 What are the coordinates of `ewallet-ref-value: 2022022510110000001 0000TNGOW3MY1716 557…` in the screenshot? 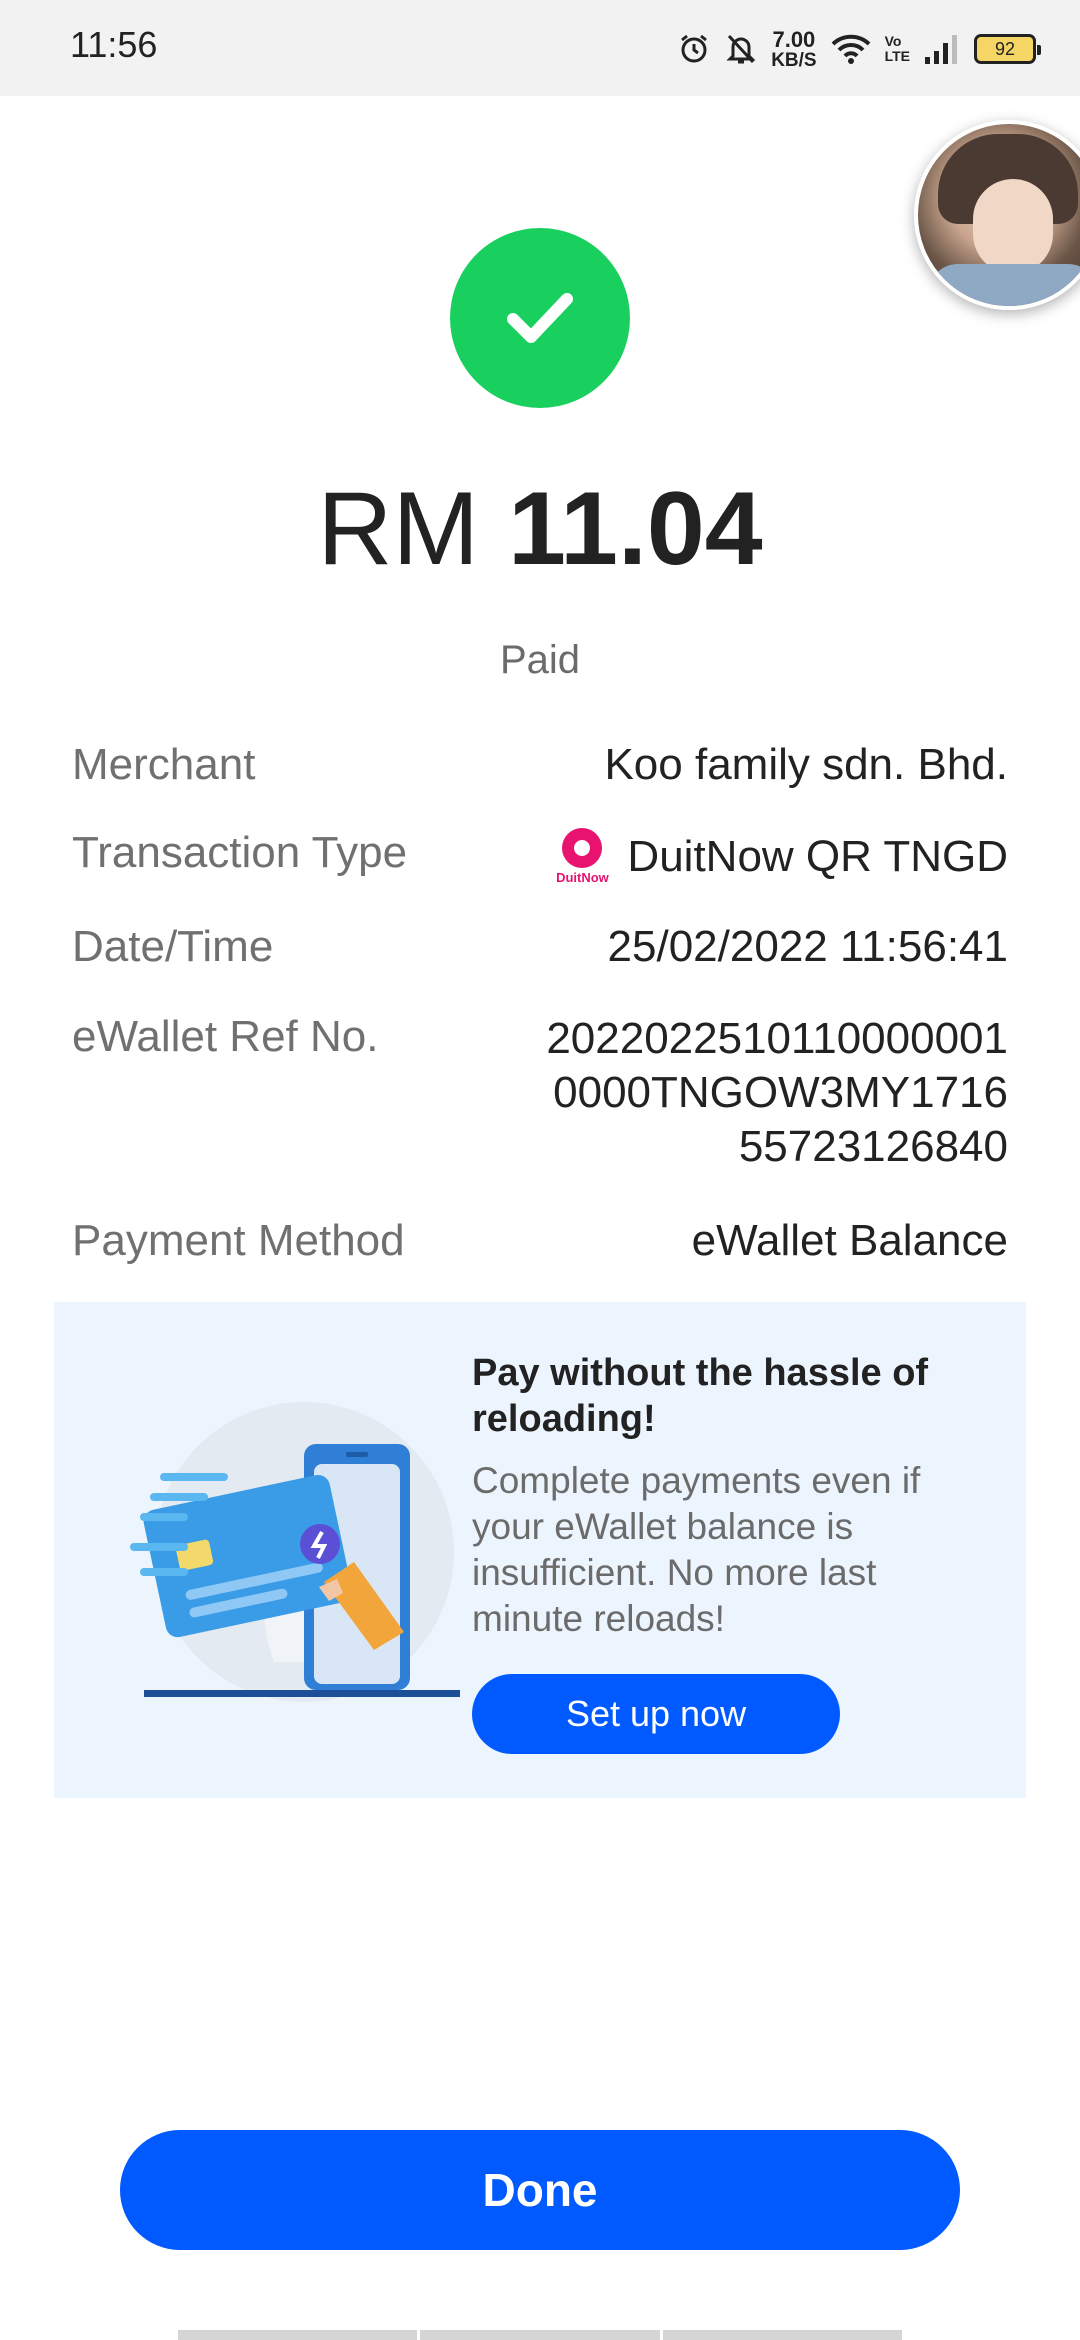 It's located at (777, 1093).